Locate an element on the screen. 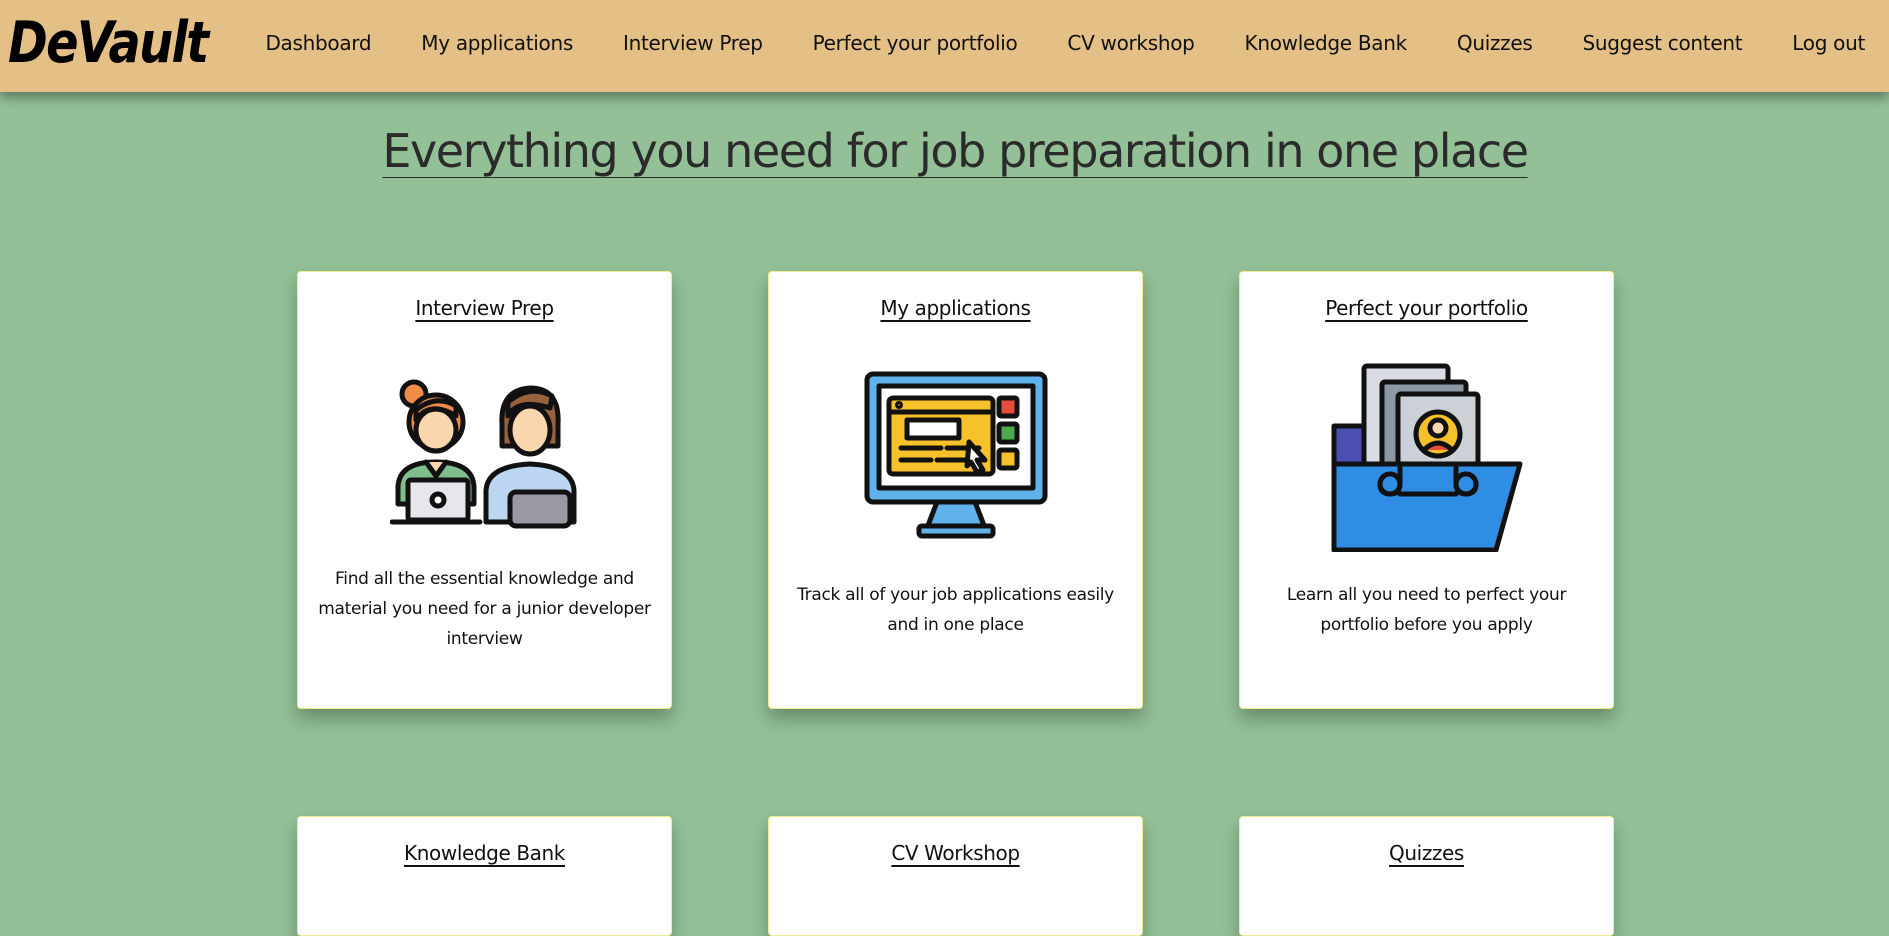  nav-quizzes: Quizzes is located at coordinates (1495, 43).